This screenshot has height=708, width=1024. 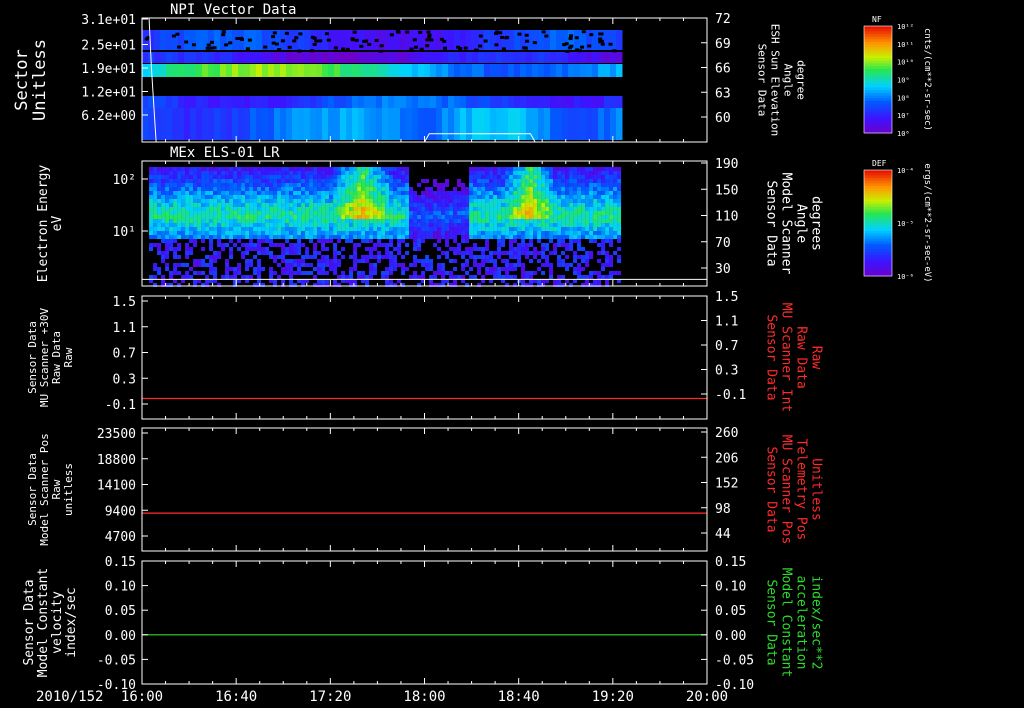 What do you see at coordinates (786, 490) in the screenshot?
I see `right-axis-label: MU Scanner Pos` at bounding box center [786, 490].